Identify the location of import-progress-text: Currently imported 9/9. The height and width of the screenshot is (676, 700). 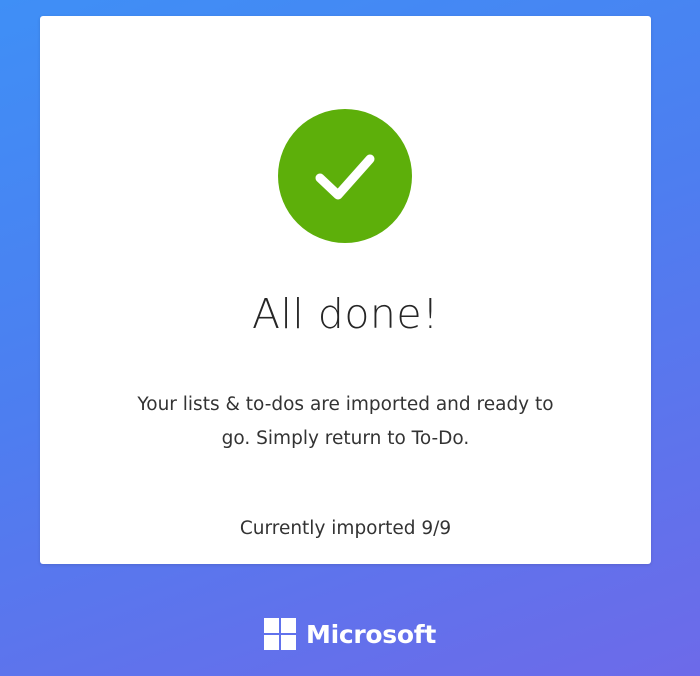
(345, 528).